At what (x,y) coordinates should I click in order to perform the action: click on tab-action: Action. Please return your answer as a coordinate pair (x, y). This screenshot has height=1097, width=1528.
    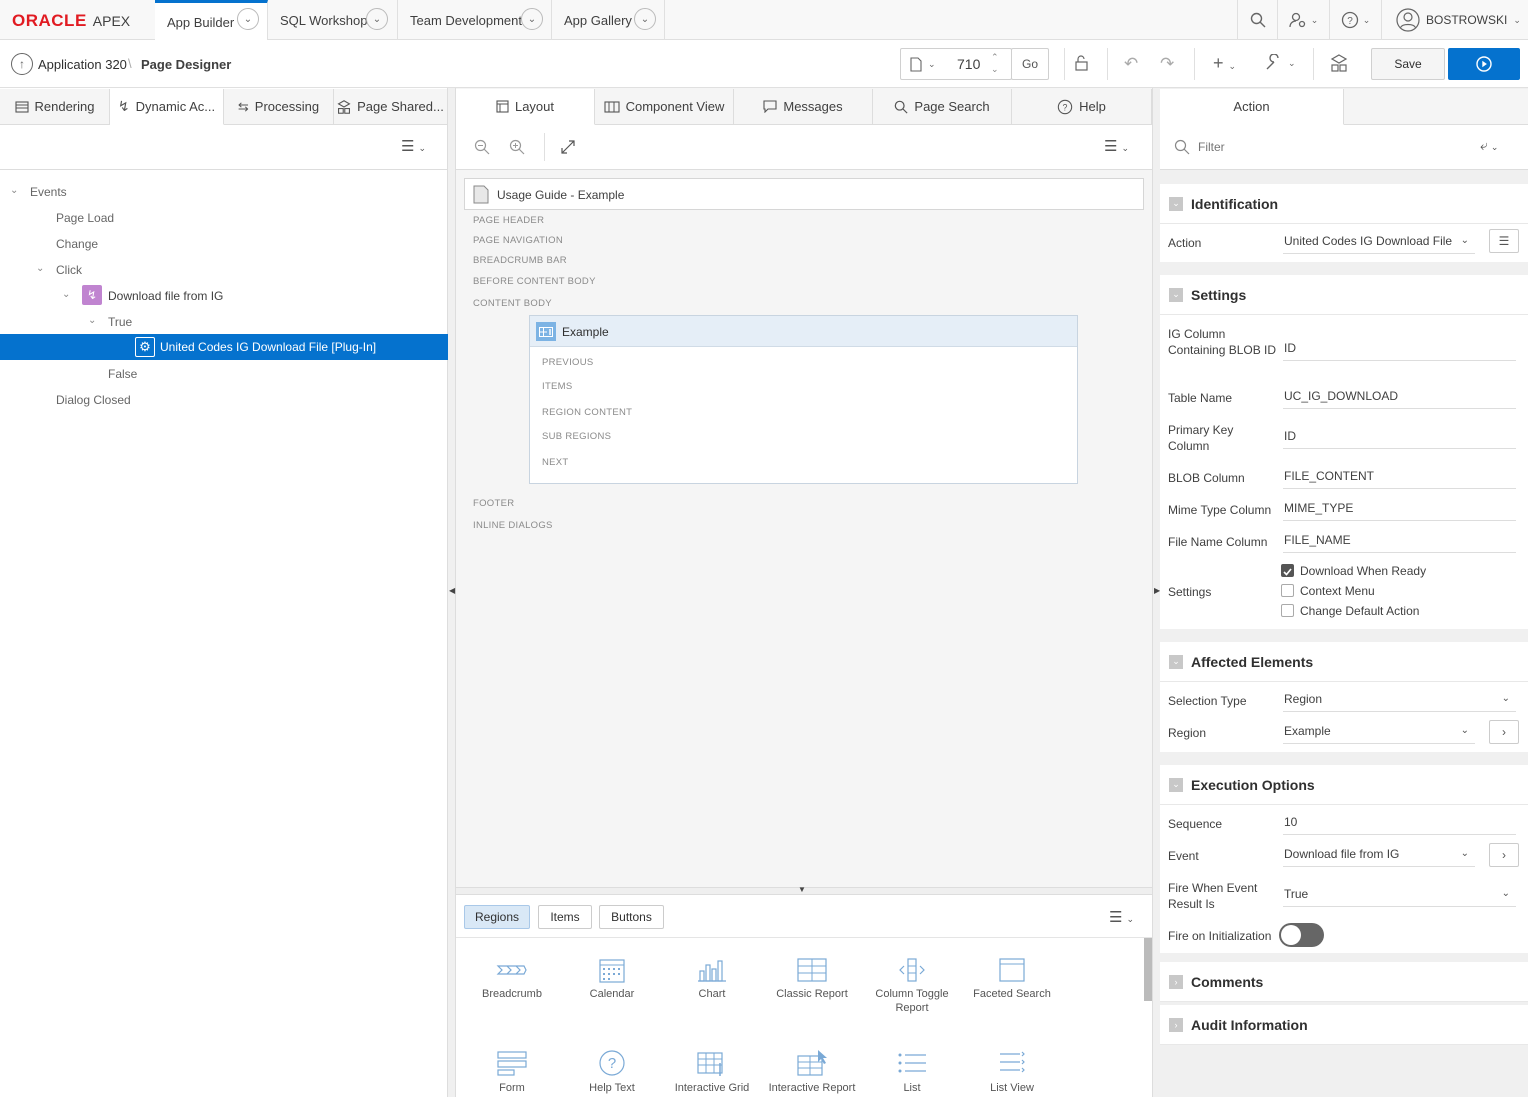
    Looking at the image, I should click on (1252, 107).